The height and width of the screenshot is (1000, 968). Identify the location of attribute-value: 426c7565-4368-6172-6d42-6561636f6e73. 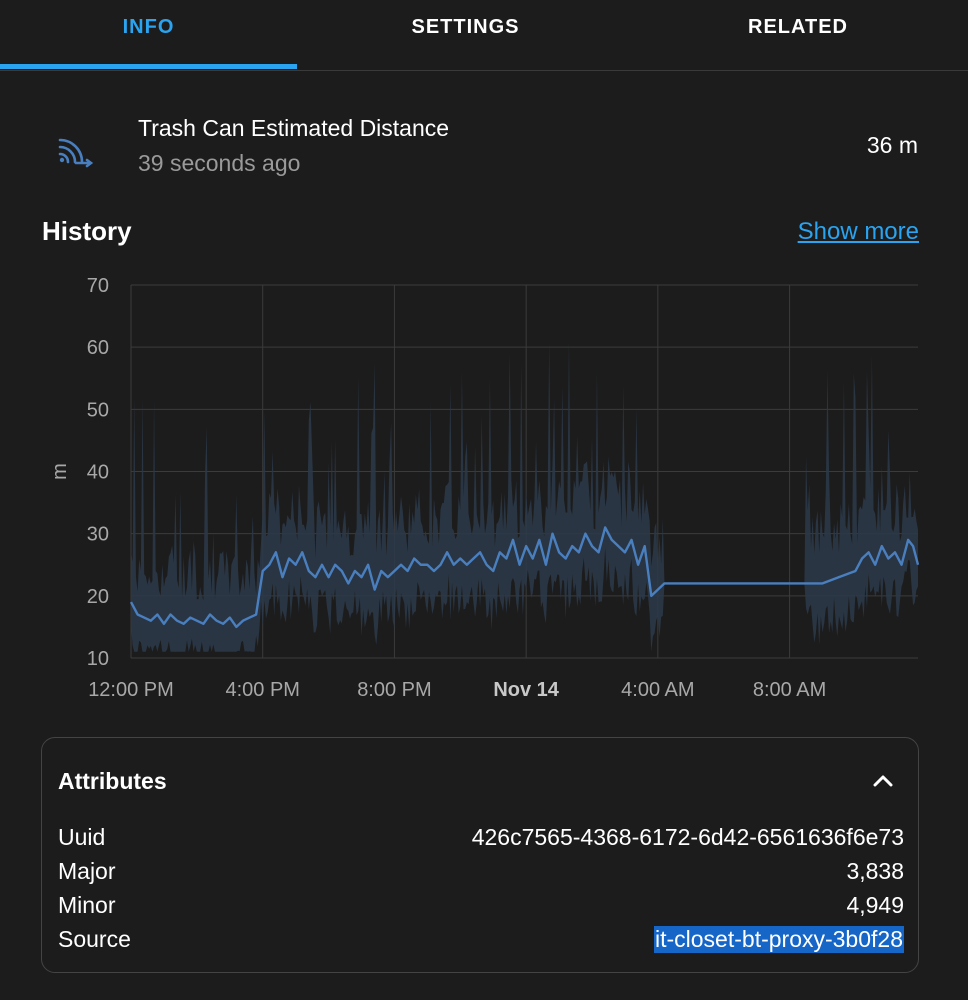
(687, 837).